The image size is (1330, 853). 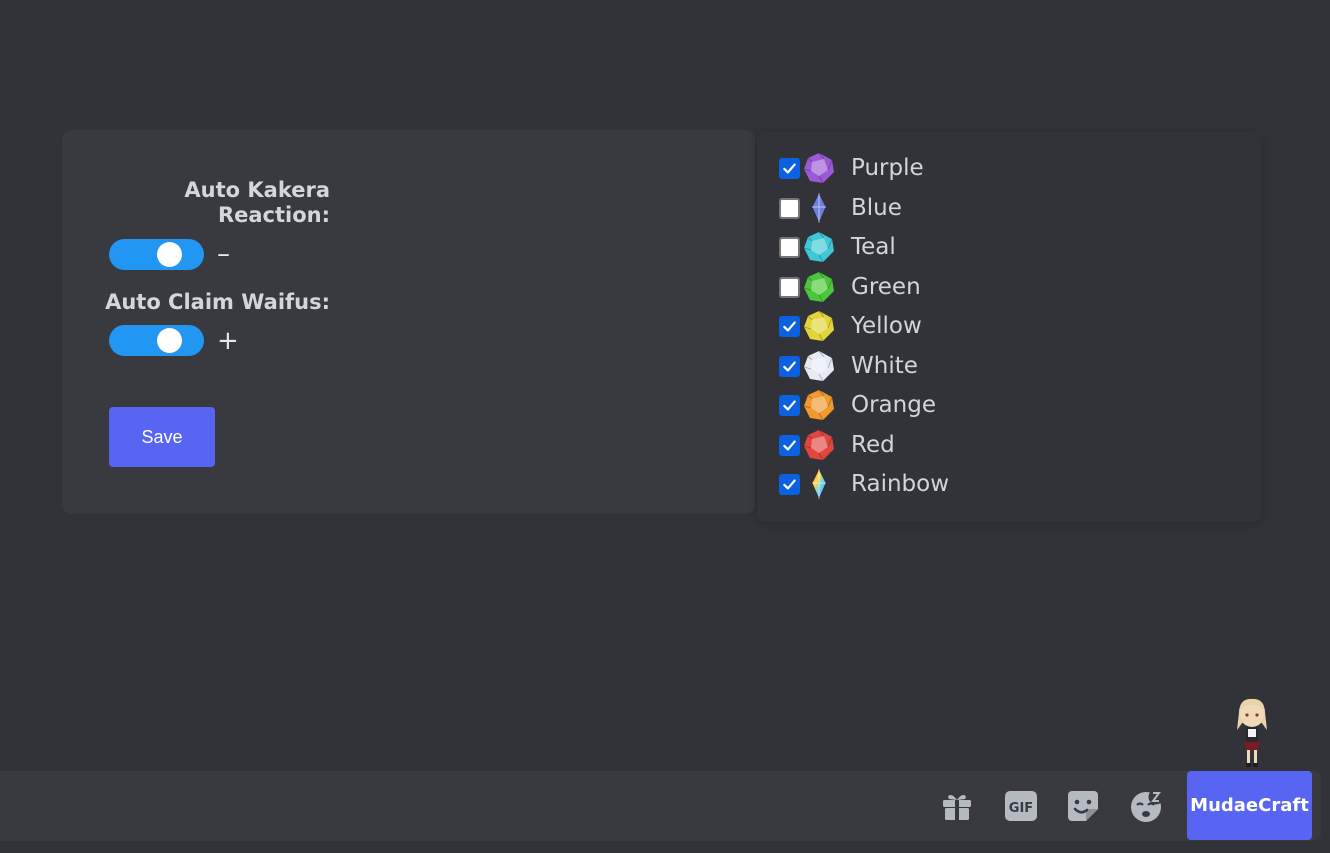 I want to click on kakera-item: Teal, so click(x=837, y=247).